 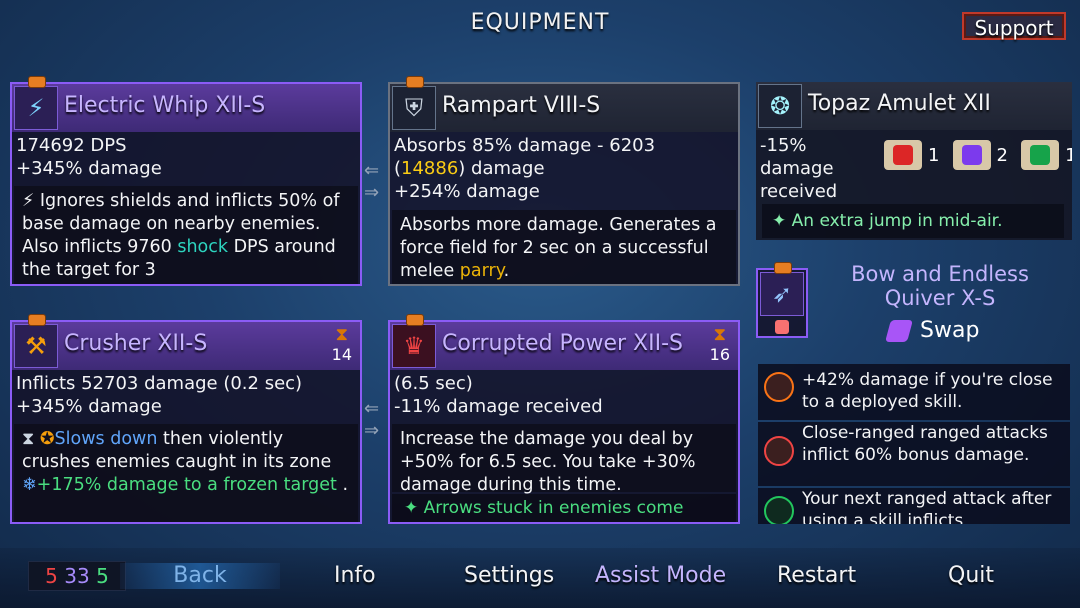 What do you see at coordinates (509, 575) in the screenshot?
I see `settings-button: Settings` at bounding box center [509, 575].